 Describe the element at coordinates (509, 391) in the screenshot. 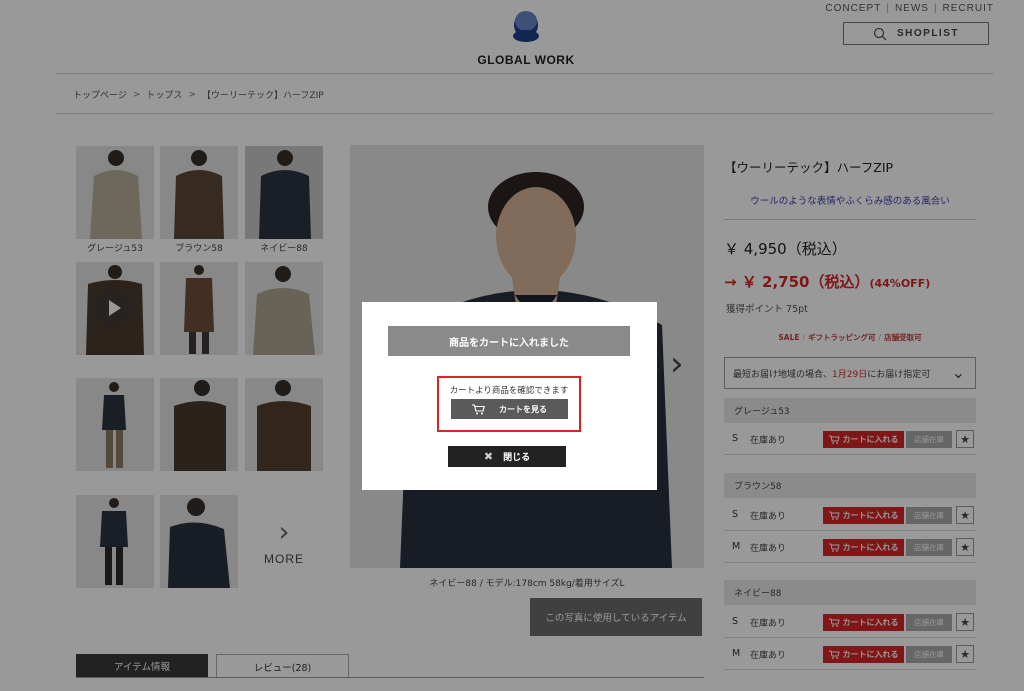

I see `modal-message: カートより商品を確認できます` at that location.